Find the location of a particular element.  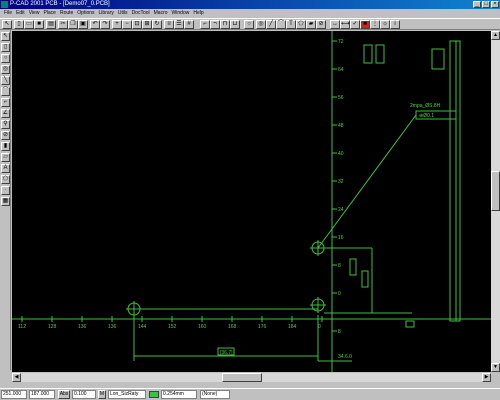

place-text-icon: T is located at coordinates (291, 24).